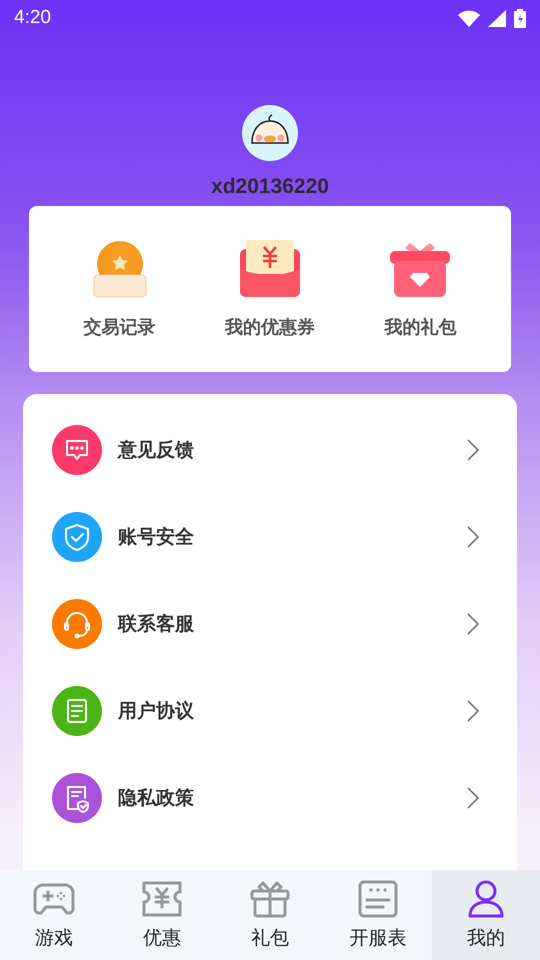  What do you see at coordinates (270, 623) in the screenshot?
I see `menu-item: 联系客服` at bounding box center [270, 623].